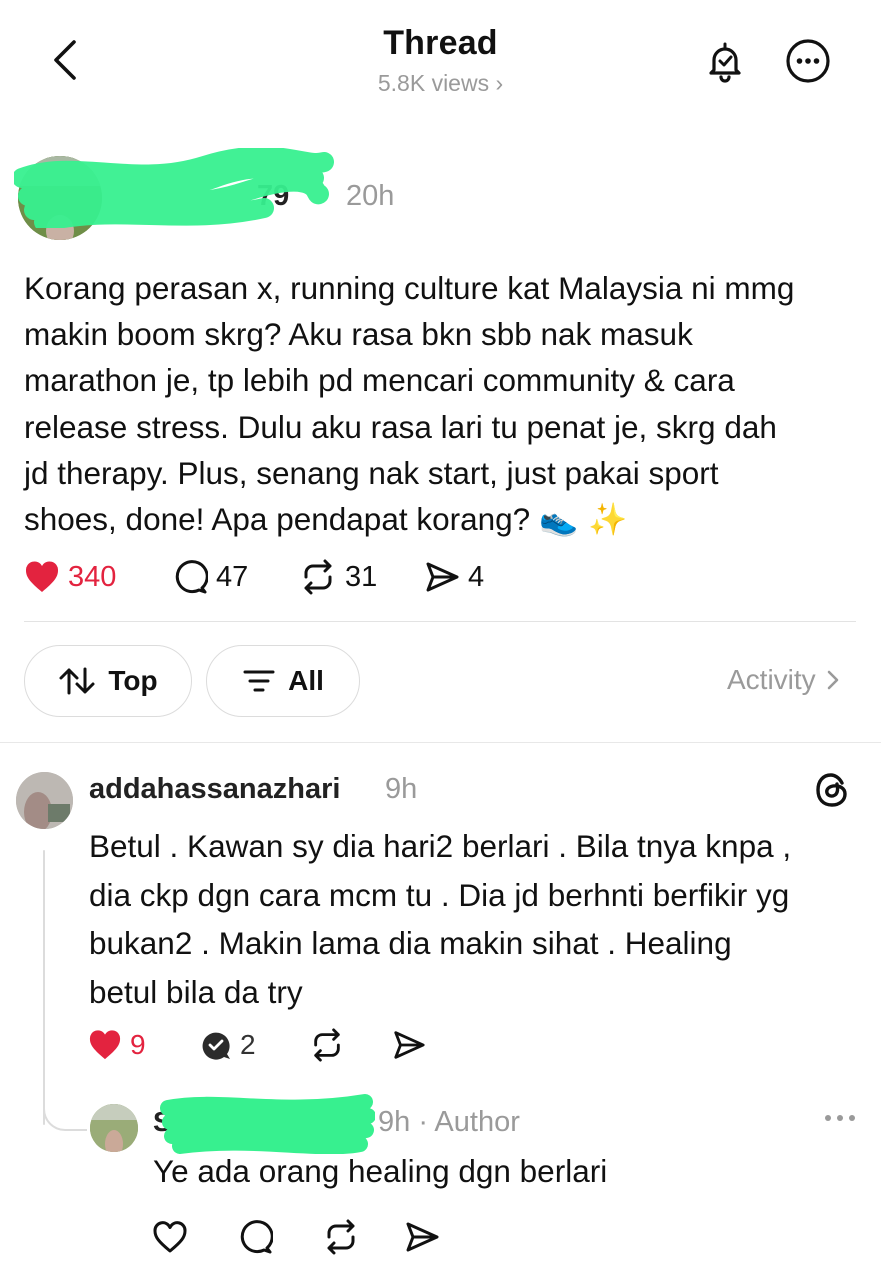 Image resolution: width=881 pixels, height=1280 pixels. Describe the element at coordinates (65, 1113) in the screenshot. I see `thread-connector-curve` at that location.